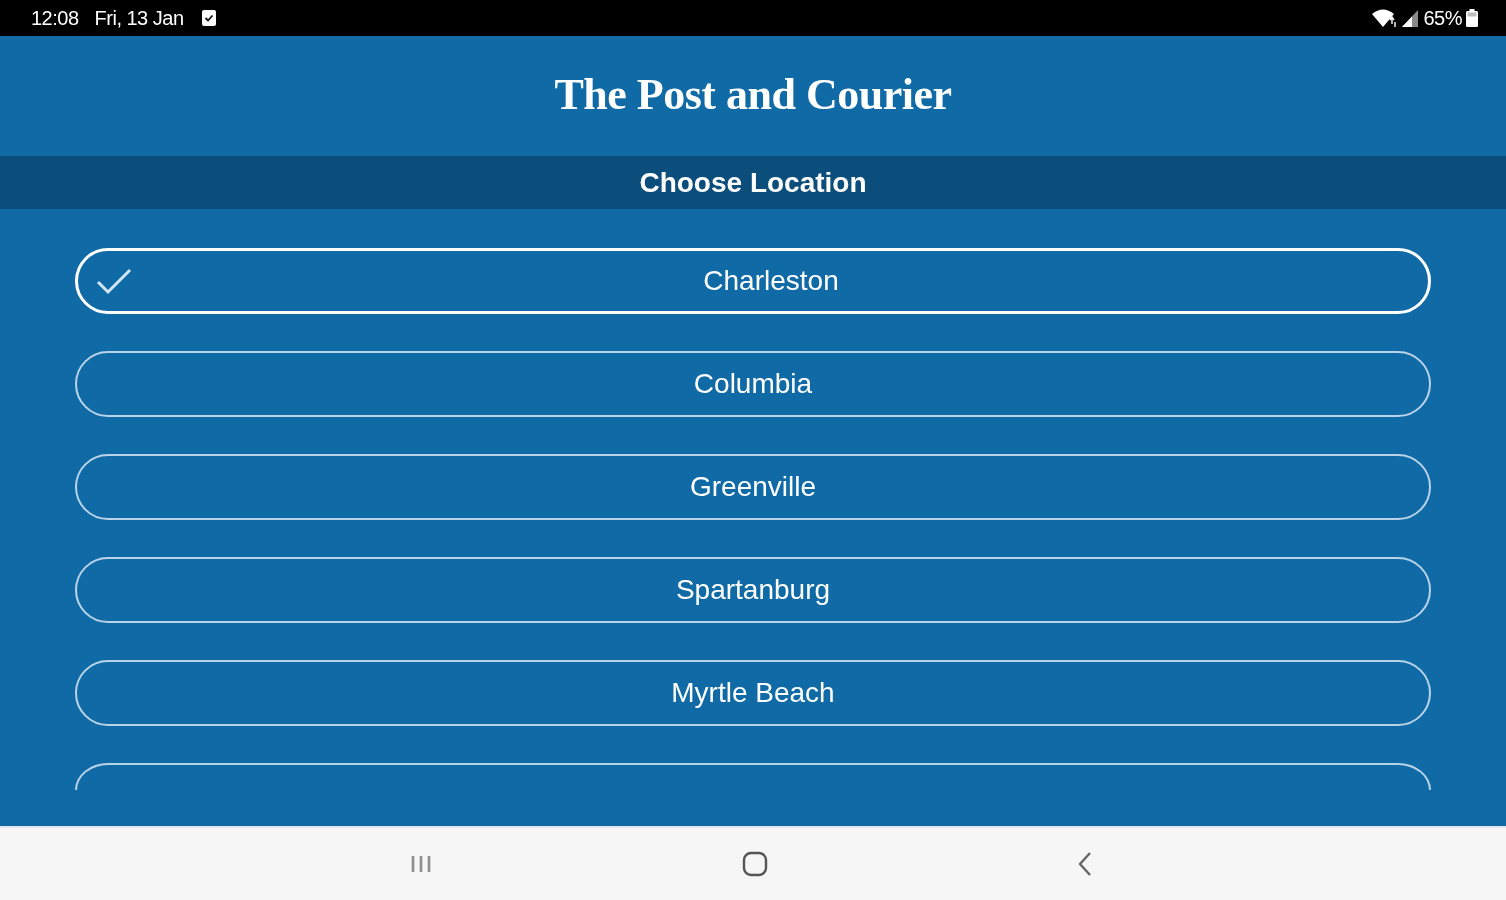 Image resolution: width=1506 pixels, height=900 pixels. I want to click on section-title: Choose Location, so click(753, 182).